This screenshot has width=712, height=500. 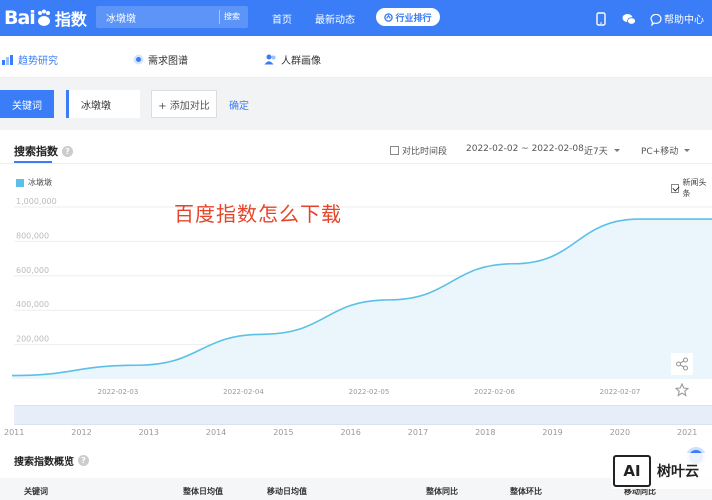 I want to click on checkbox-icon, so click(x=394, y=150).